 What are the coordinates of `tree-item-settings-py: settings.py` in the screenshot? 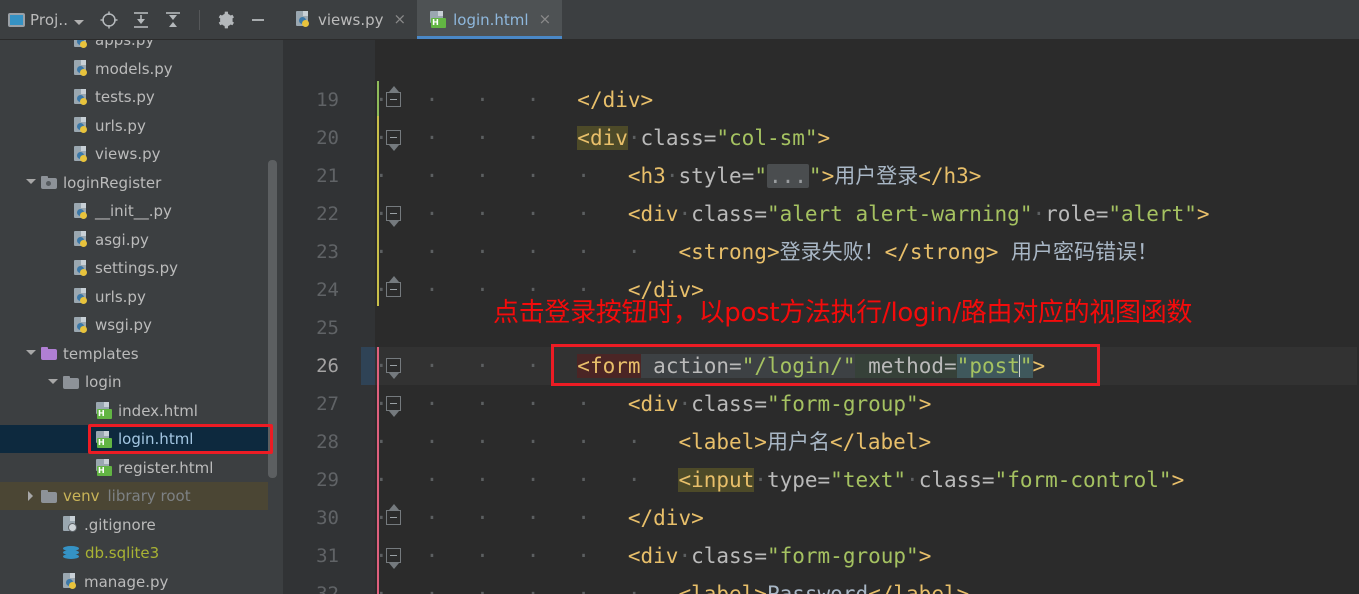 It's located at (141, 268).